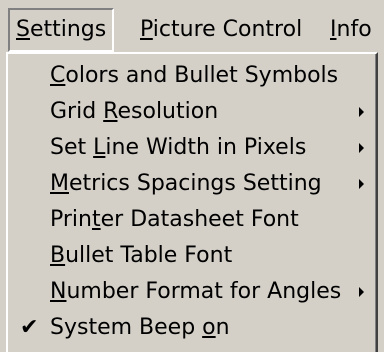 This screenshot has height=352, width=384. I want to click on label-mnemonic: C, so click(58, 75).